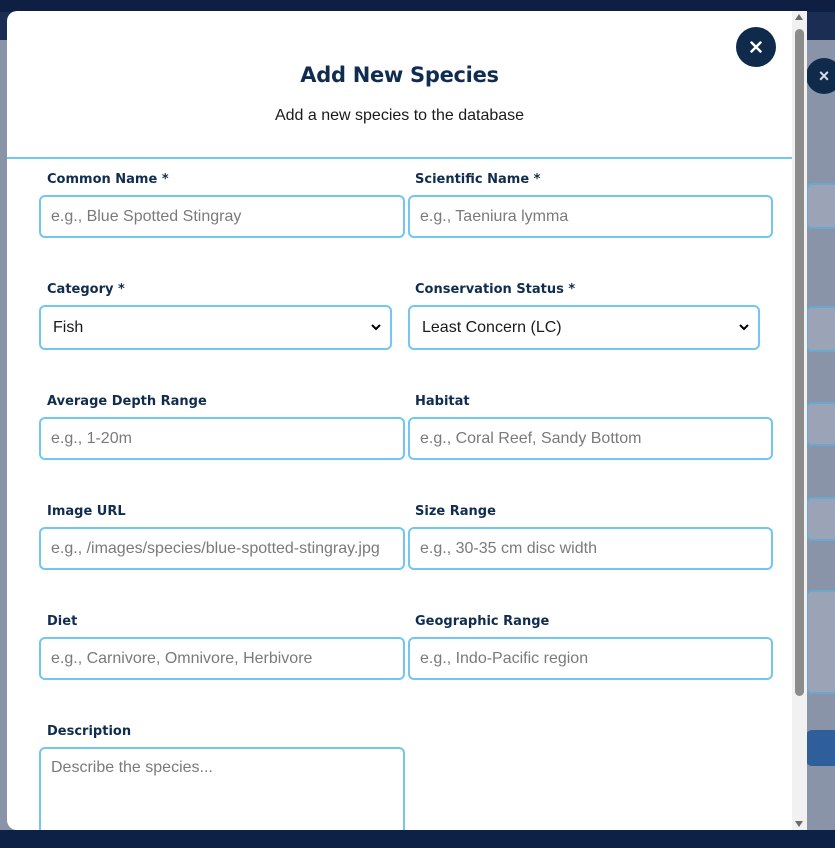 This screenshot has width=835, height=848. What do you see at coordinates (222, 658) in the screenshot?
I see `diet-input` at bounding box center [222, 658].